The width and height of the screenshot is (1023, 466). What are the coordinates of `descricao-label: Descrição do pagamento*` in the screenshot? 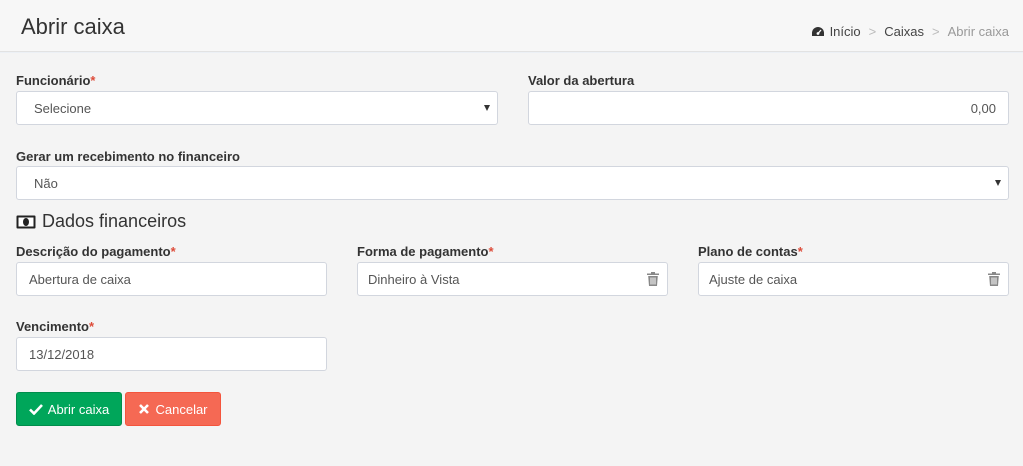 It's located at (96, 251).